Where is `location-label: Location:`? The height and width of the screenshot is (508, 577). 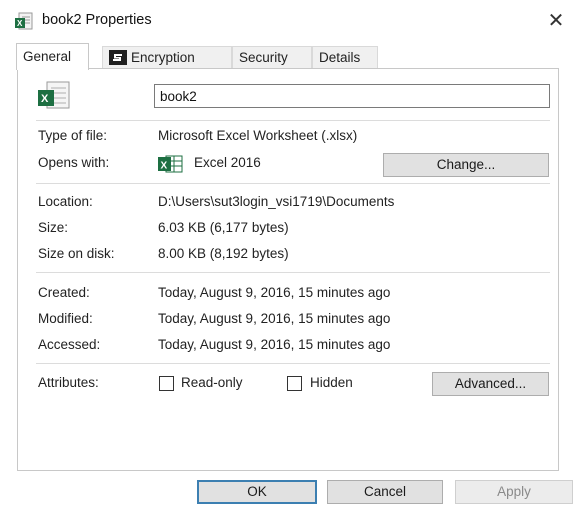 location-label: Location: is located at coordinates (65, 201).